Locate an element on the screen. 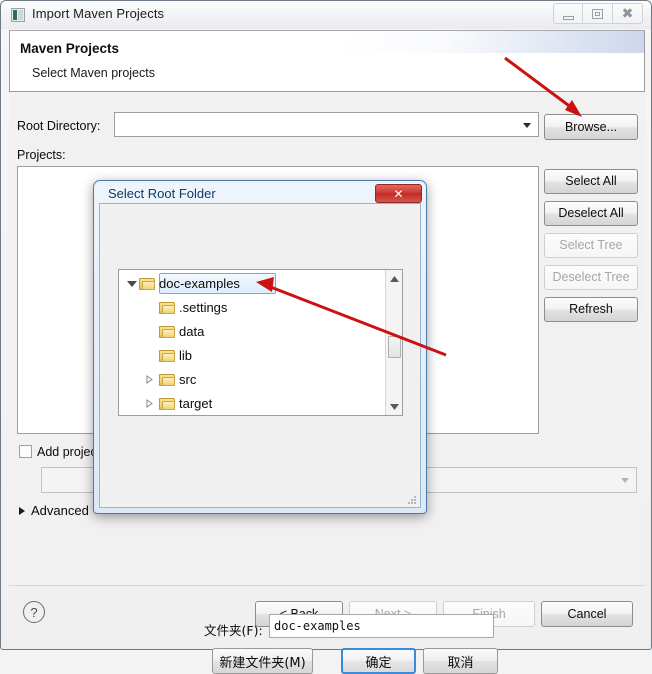 This screenshot has width=652, height=674. scrollbar-thumb is located at coordinates (394, 347).